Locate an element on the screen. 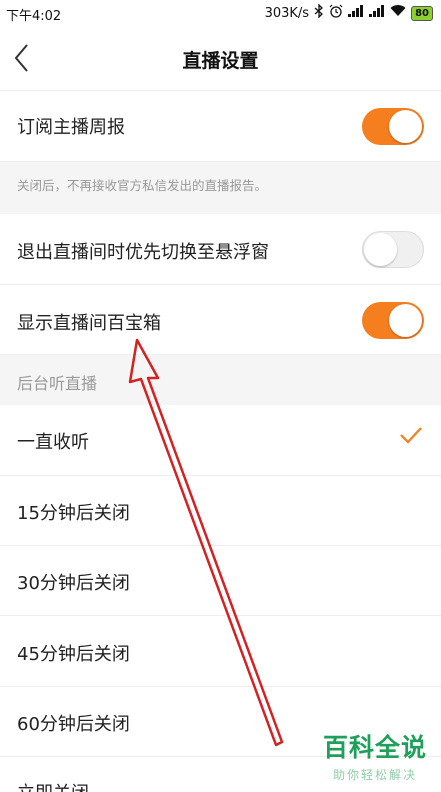 Image resolution: width=441 pixels, height=792 pixels. setting-row-treasure-box: 显示直播间百宝箱 is located at coordinates (220, 320).